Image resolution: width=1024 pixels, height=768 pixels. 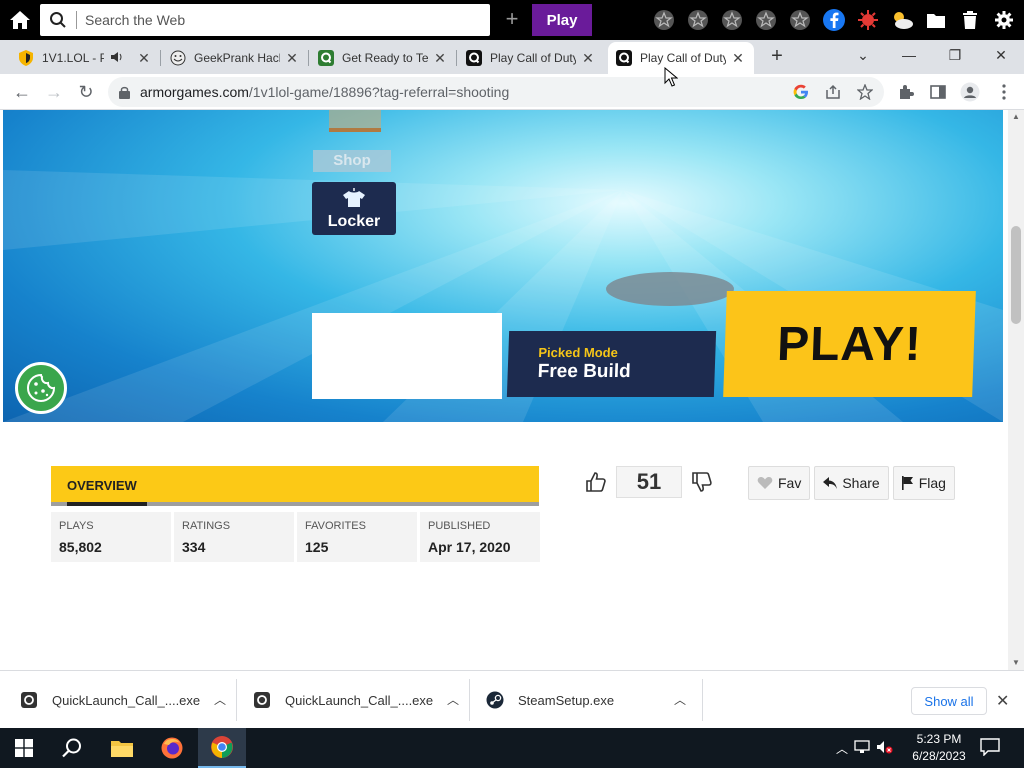 I want to click on overview-tab-bar: OVERVIEW, so click(x=295, y=486).